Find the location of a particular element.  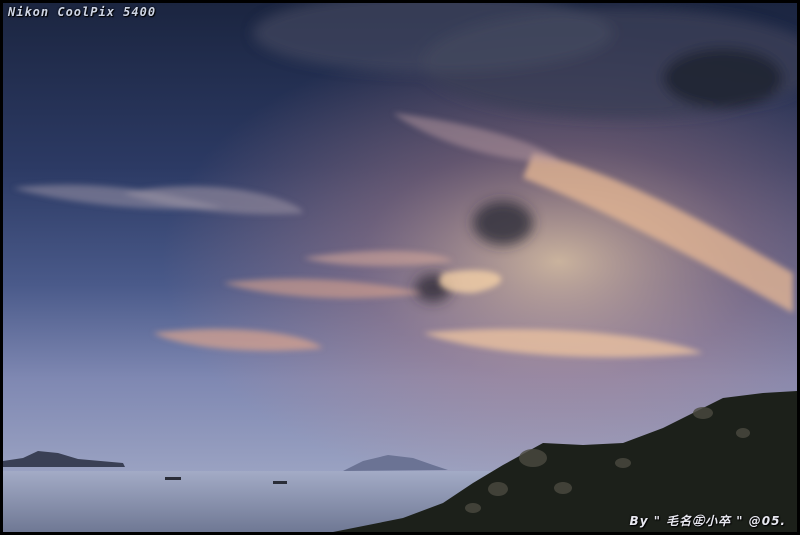

photographer-signature: By " 毛名㊣小卒 " @05. is located at coordinates (707, 521).